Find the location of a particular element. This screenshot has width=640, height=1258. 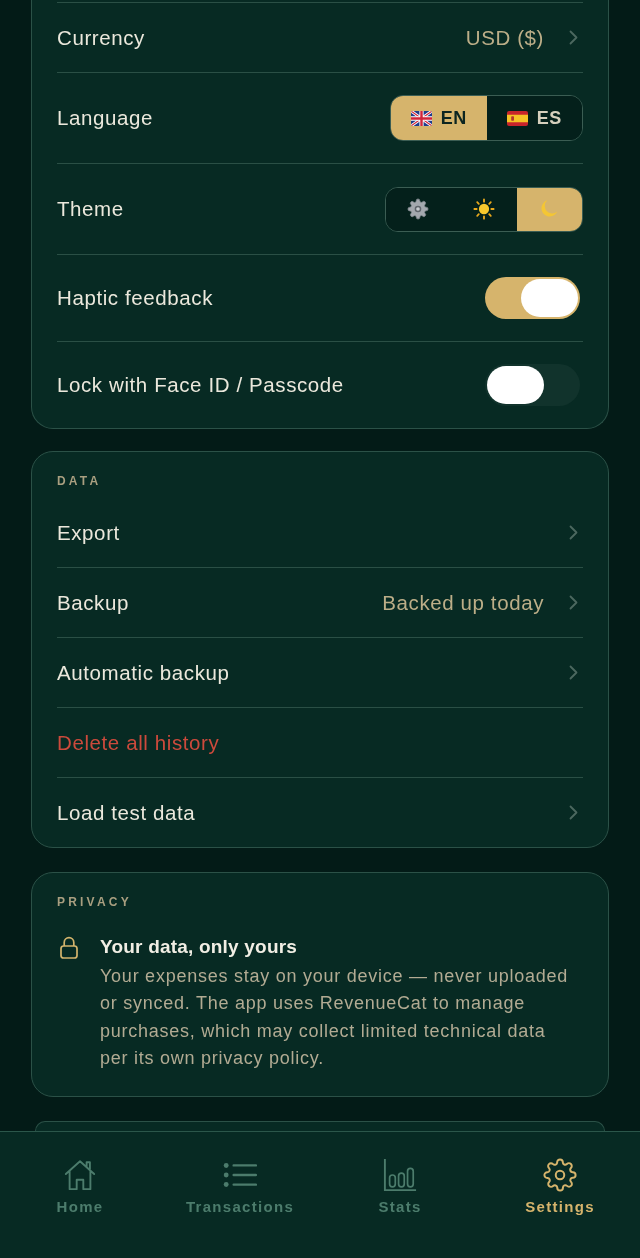

settings-row: Currency USD ($) is located at coordinates (320, 37).